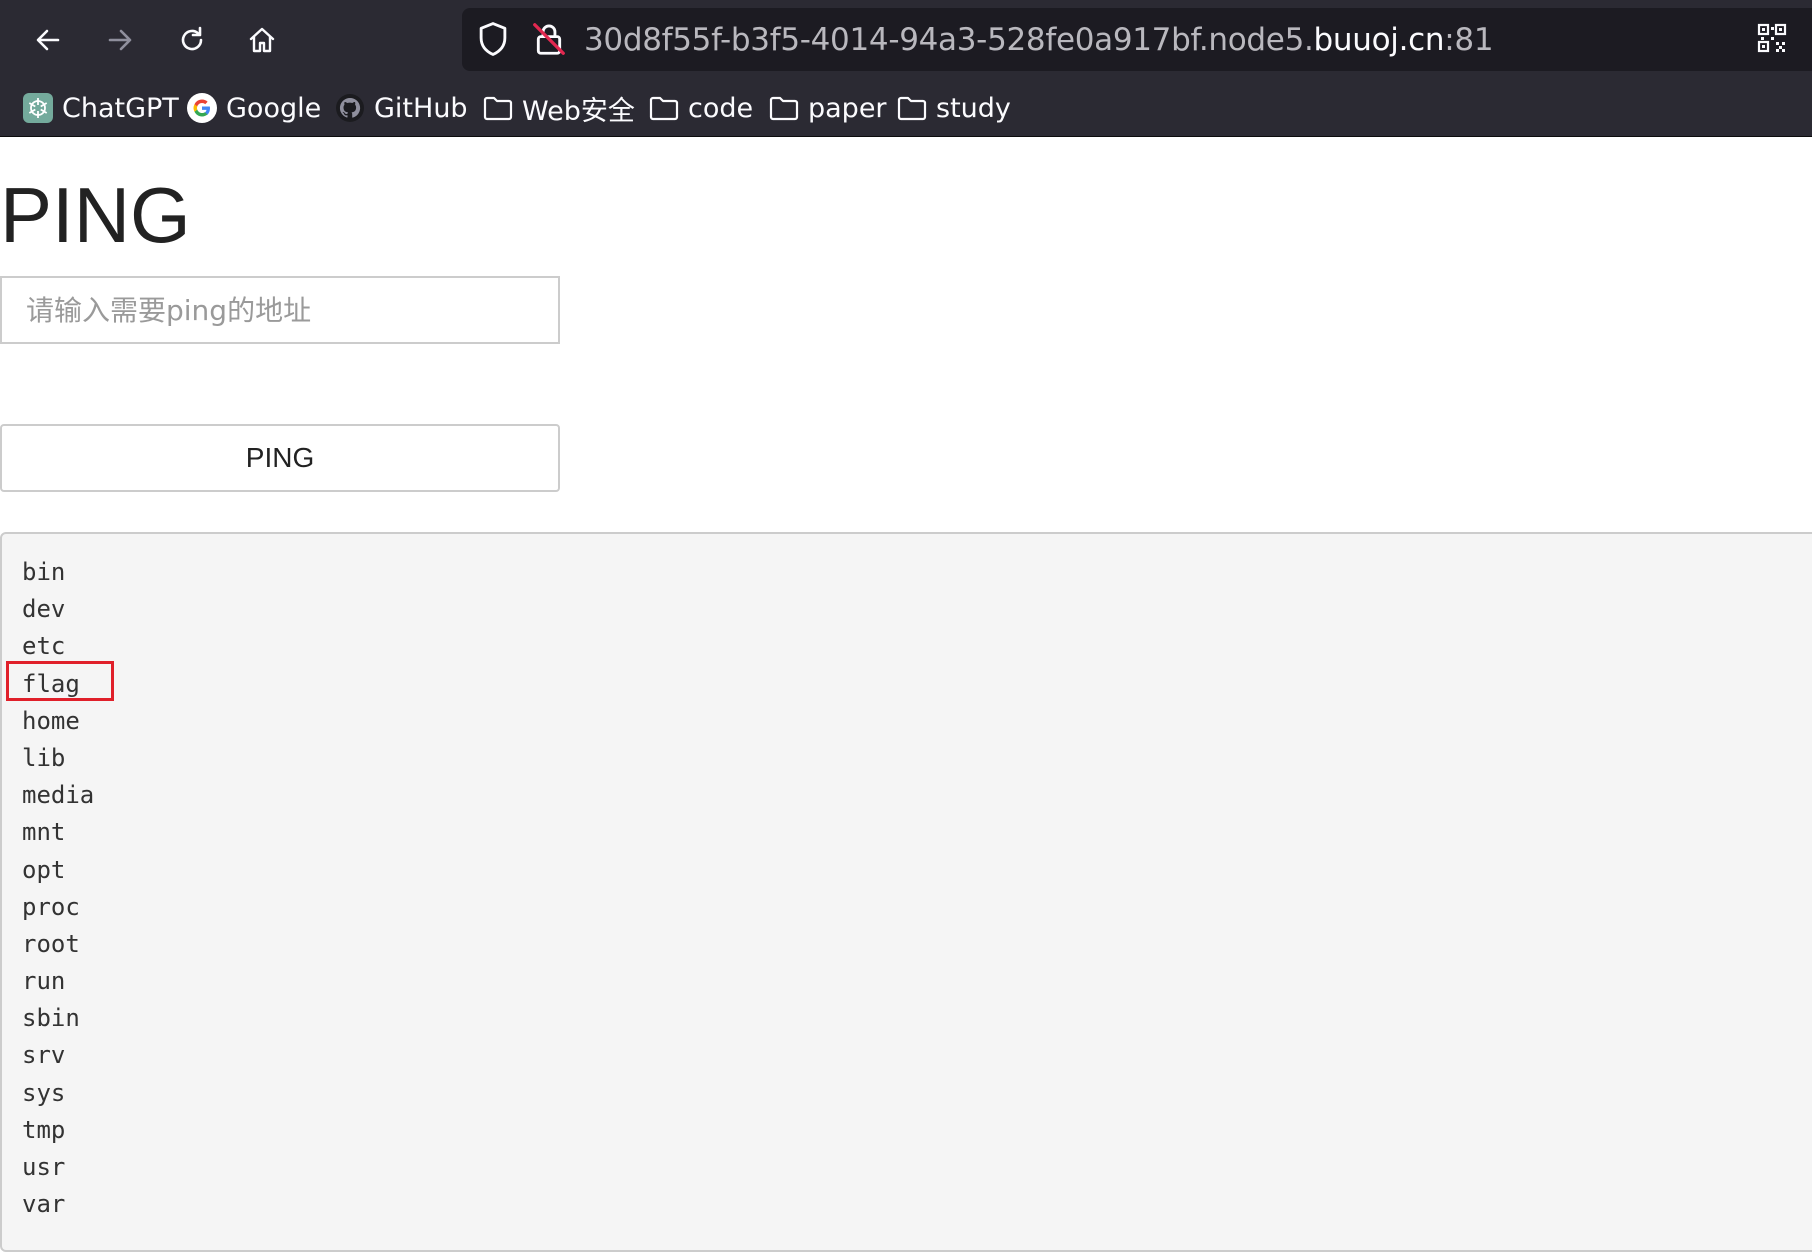 The width and height of the screenshot is (1812, 1252). I want to click on bookmark-google: Google, so click(253, 108).